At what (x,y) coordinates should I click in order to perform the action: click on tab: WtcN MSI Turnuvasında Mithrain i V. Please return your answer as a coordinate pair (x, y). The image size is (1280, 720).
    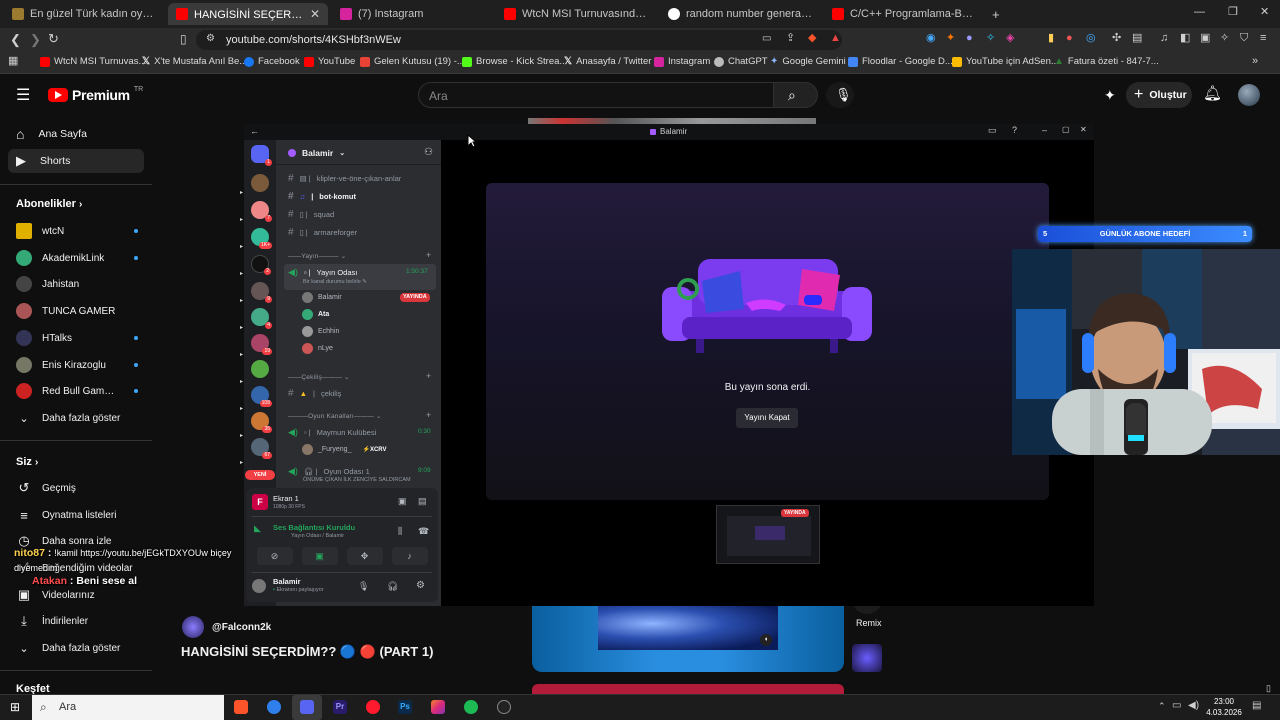
    Looking at the image, I should click on (576, 14).